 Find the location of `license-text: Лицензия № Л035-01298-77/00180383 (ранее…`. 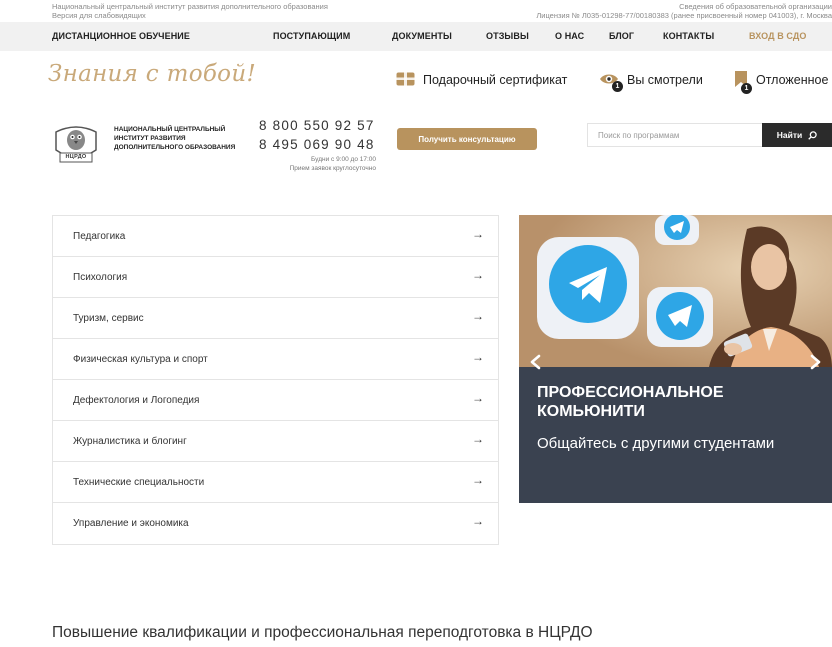

license-text: Лицензия № Л035-01298-77/00180383 (ранее… is located at coordinates (684, 15).